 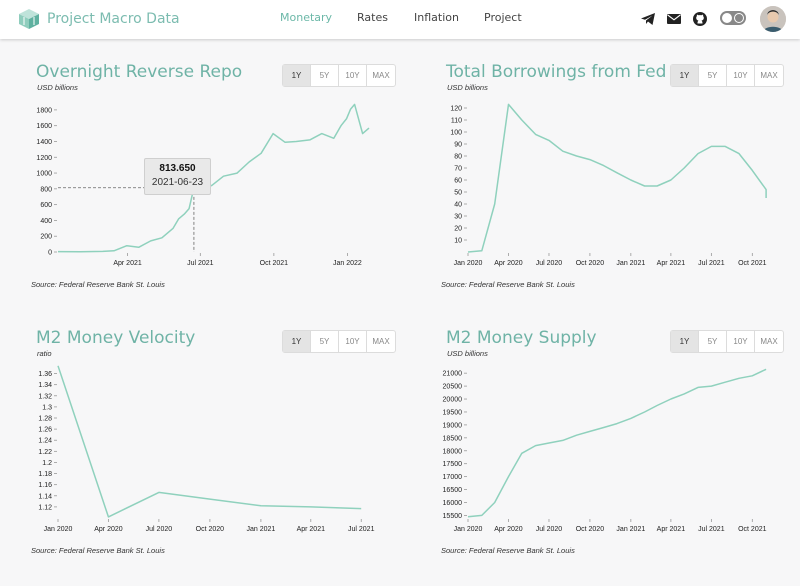 What do you see at coordinates (45, 485) in the screenshot?
I see `y-tick-label: 1.16` at bounding box center [45, 485].